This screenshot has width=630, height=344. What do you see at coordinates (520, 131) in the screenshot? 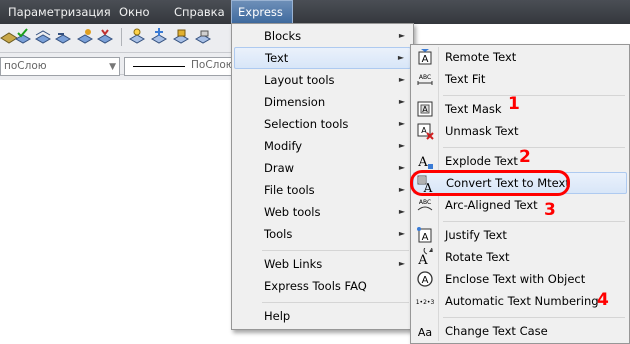
I see `menu-item-unmask-text: A Unmask Text` at bounding box center [520, 131].